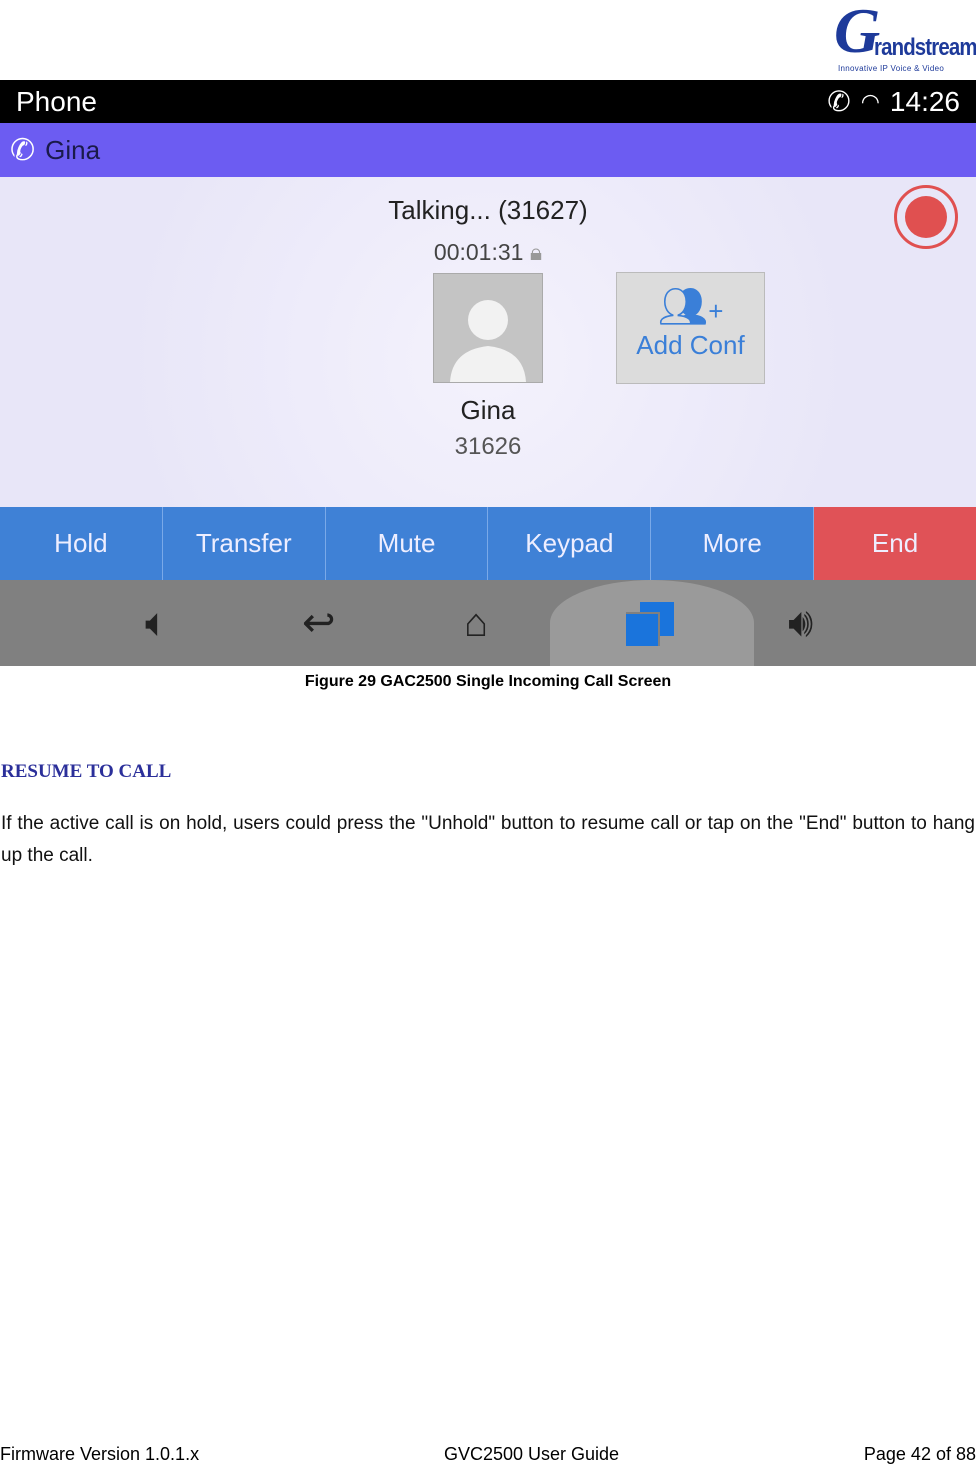 The height and width of the screenshot is (1466, 976). What do you see at coordinates (157, 623) in the screenshot?
I see `volume-down-icon: 🔈︎` at bounding box center [157, 623].